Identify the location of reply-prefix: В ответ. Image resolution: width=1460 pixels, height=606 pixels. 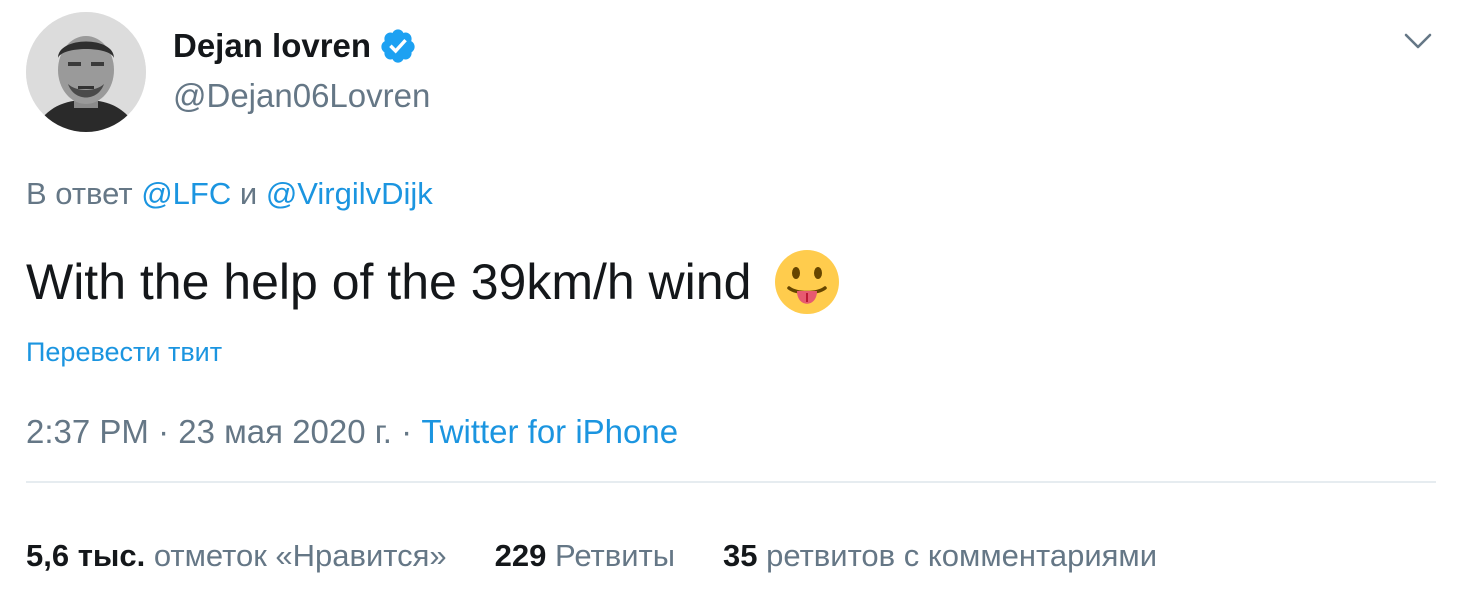
(79, 193).